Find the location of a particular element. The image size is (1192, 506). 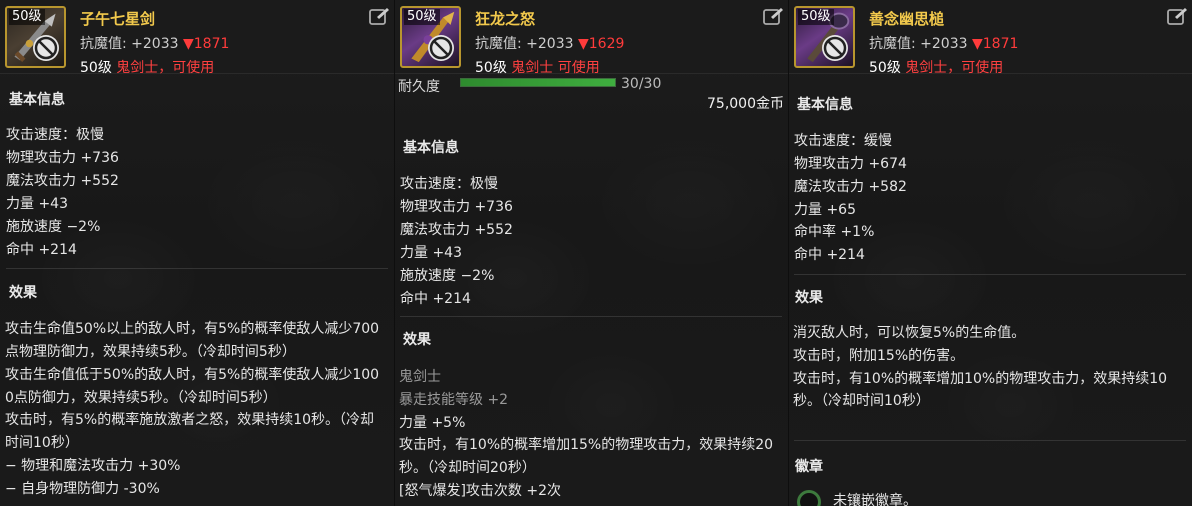

badge-title: 徽章 is located at coordinates (809, 467).